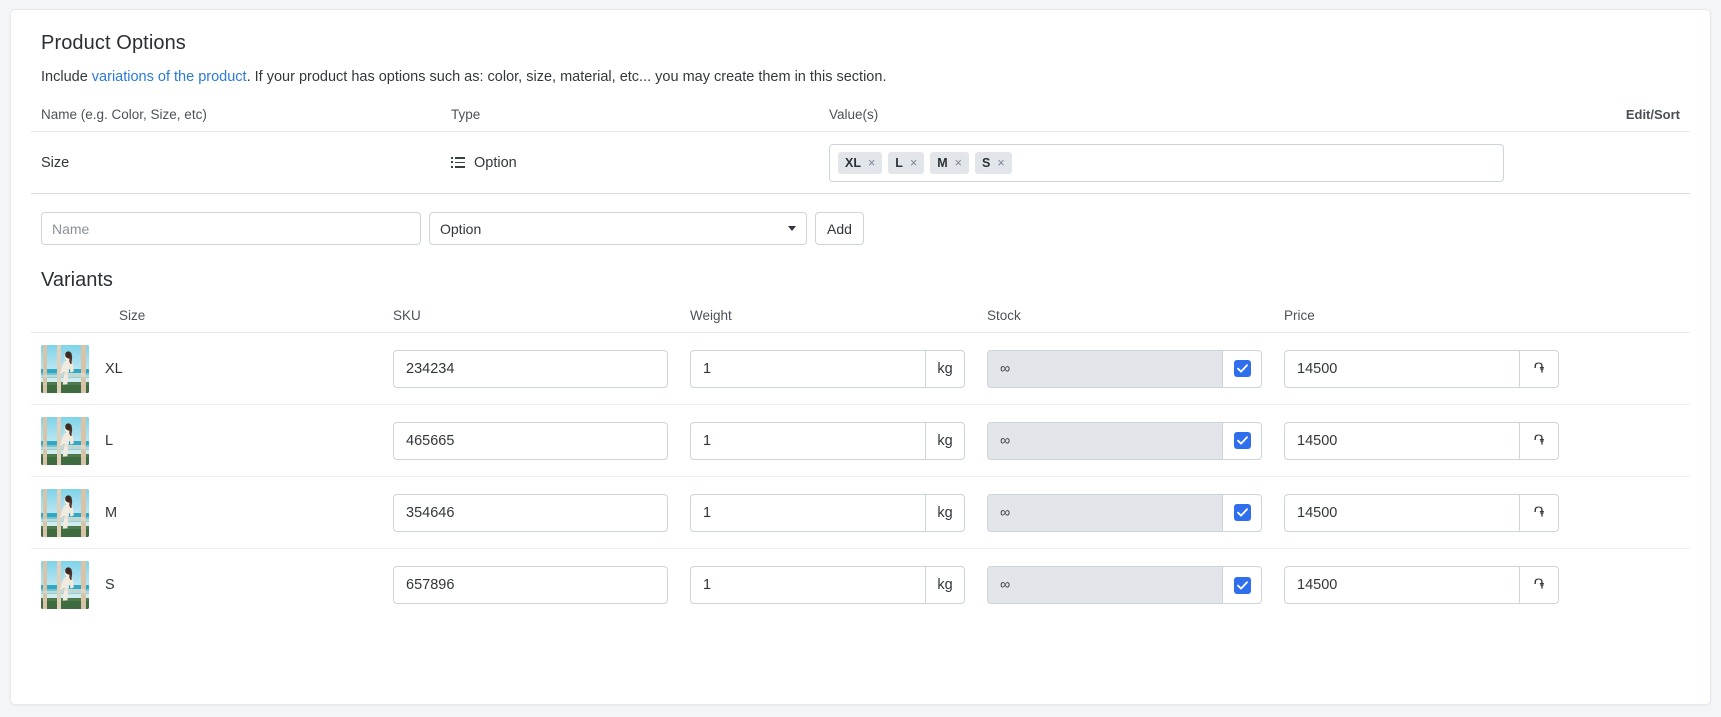  What do you see at coordinates (169, 77) in the screenshot?
I see `variations-link: variations of the product` at bounding box center [169, 77].